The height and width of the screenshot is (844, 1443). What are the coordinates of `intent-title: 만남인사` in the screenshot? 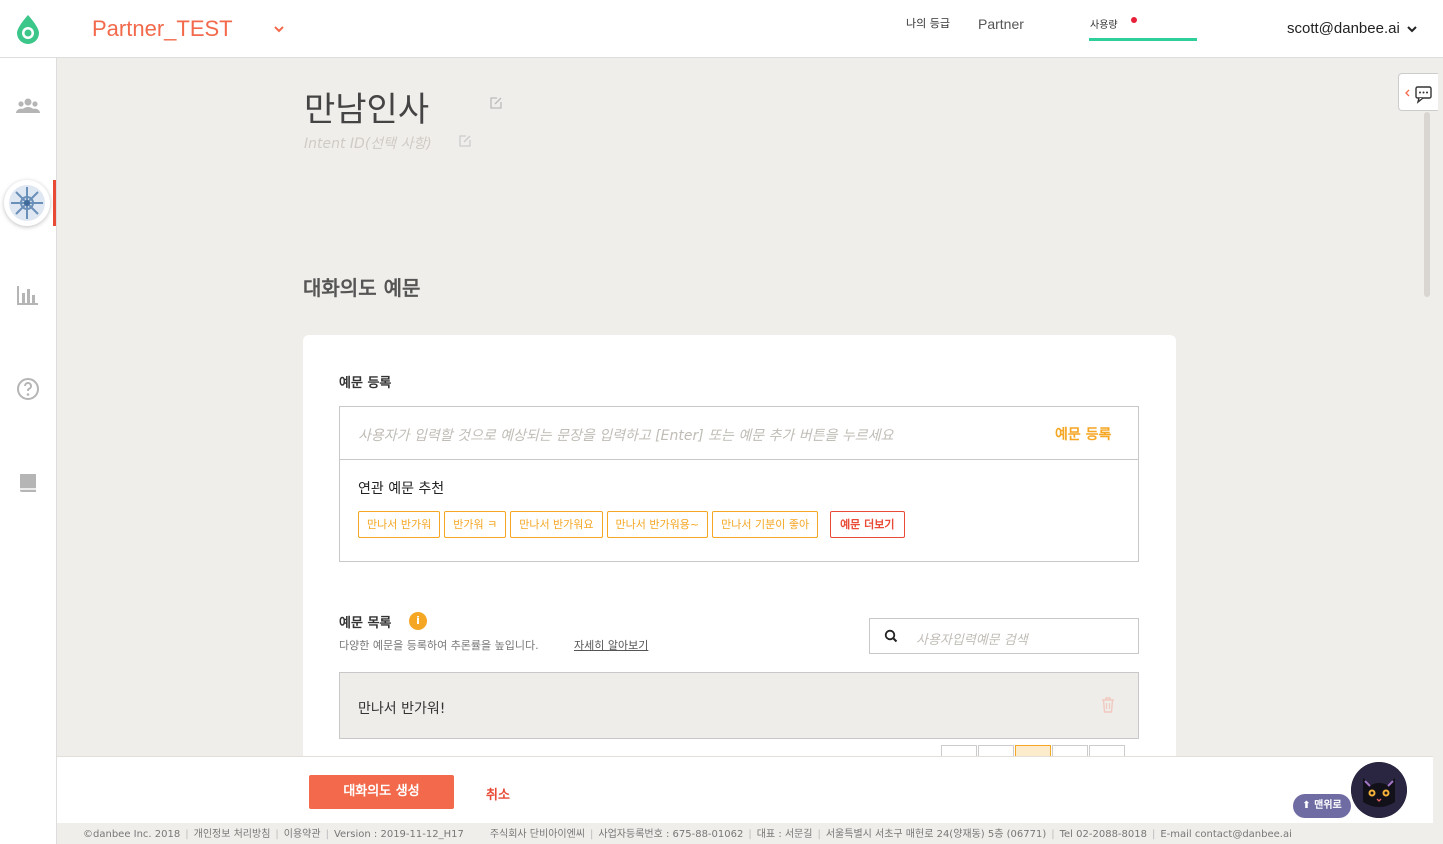 It's located at (366, 106).